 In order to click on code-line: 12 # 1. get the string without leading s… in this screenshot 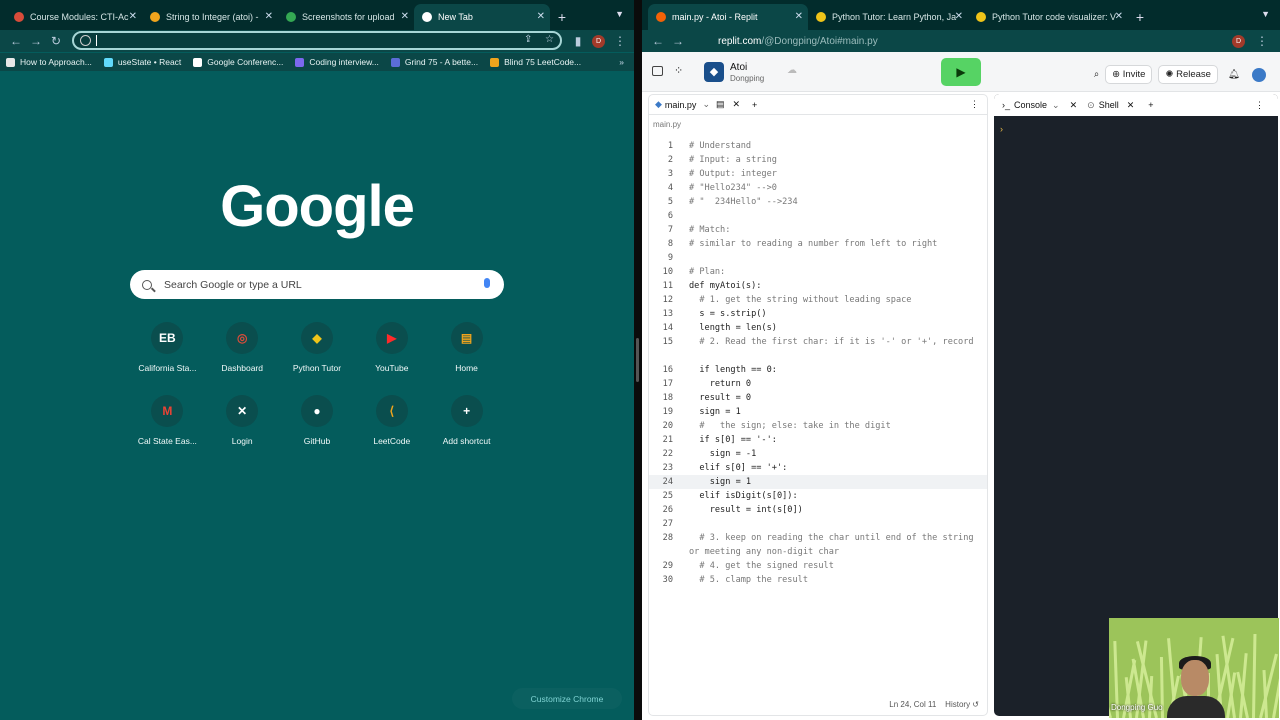, I will do `click(818, 300)`.